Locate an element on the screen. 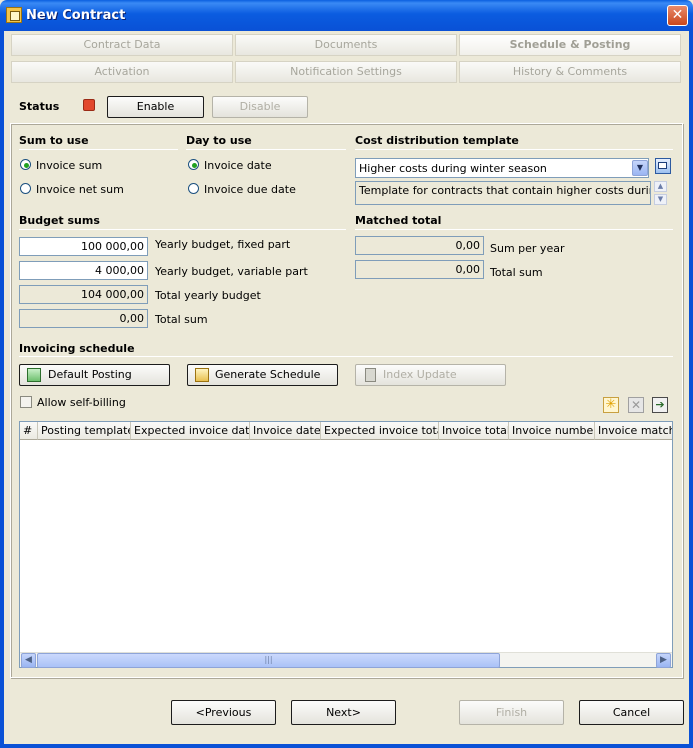  column-header-expected-invoice-date: Expected invoice date is located at coordinates (190, 431).